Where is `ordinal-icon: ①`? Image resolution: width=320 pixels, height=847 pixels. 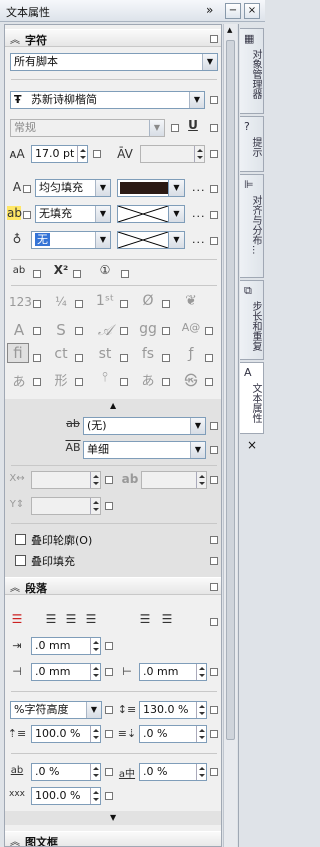
ordinal-icon: ① is located at coordinates (105, 270).